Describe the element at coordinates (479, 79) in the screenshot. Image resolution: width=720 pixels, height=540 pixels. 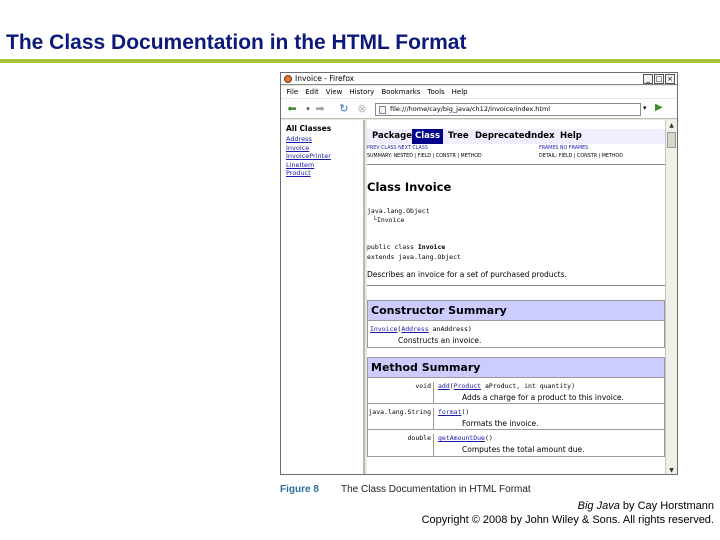
I see `browser-titlebar: Invoice - Firefox _ □ ×` at that location.